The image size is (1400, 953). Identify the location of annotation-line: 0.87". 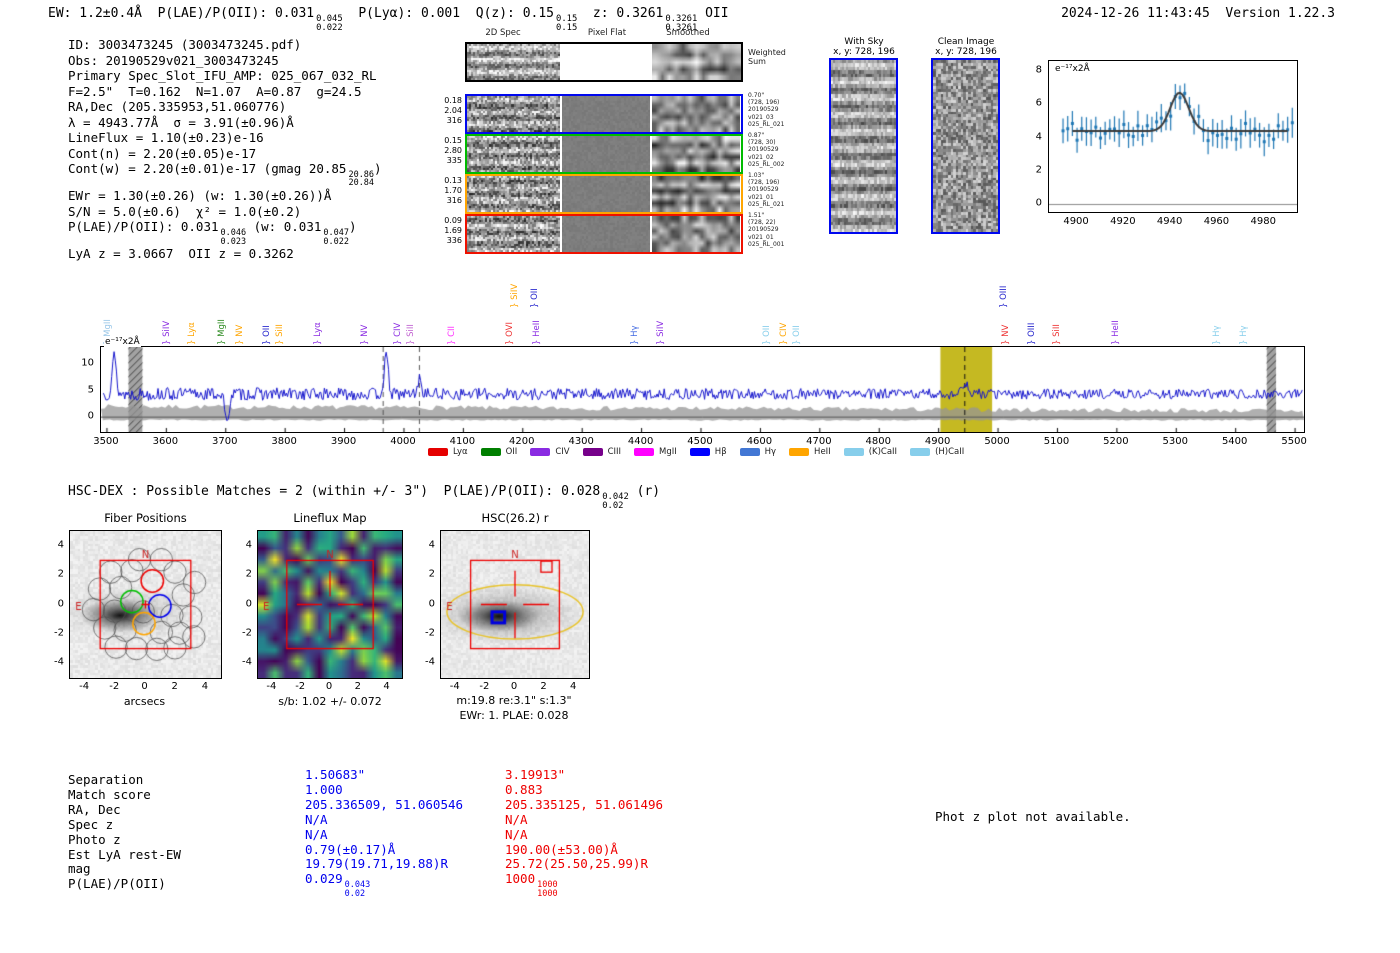
(756, 135).